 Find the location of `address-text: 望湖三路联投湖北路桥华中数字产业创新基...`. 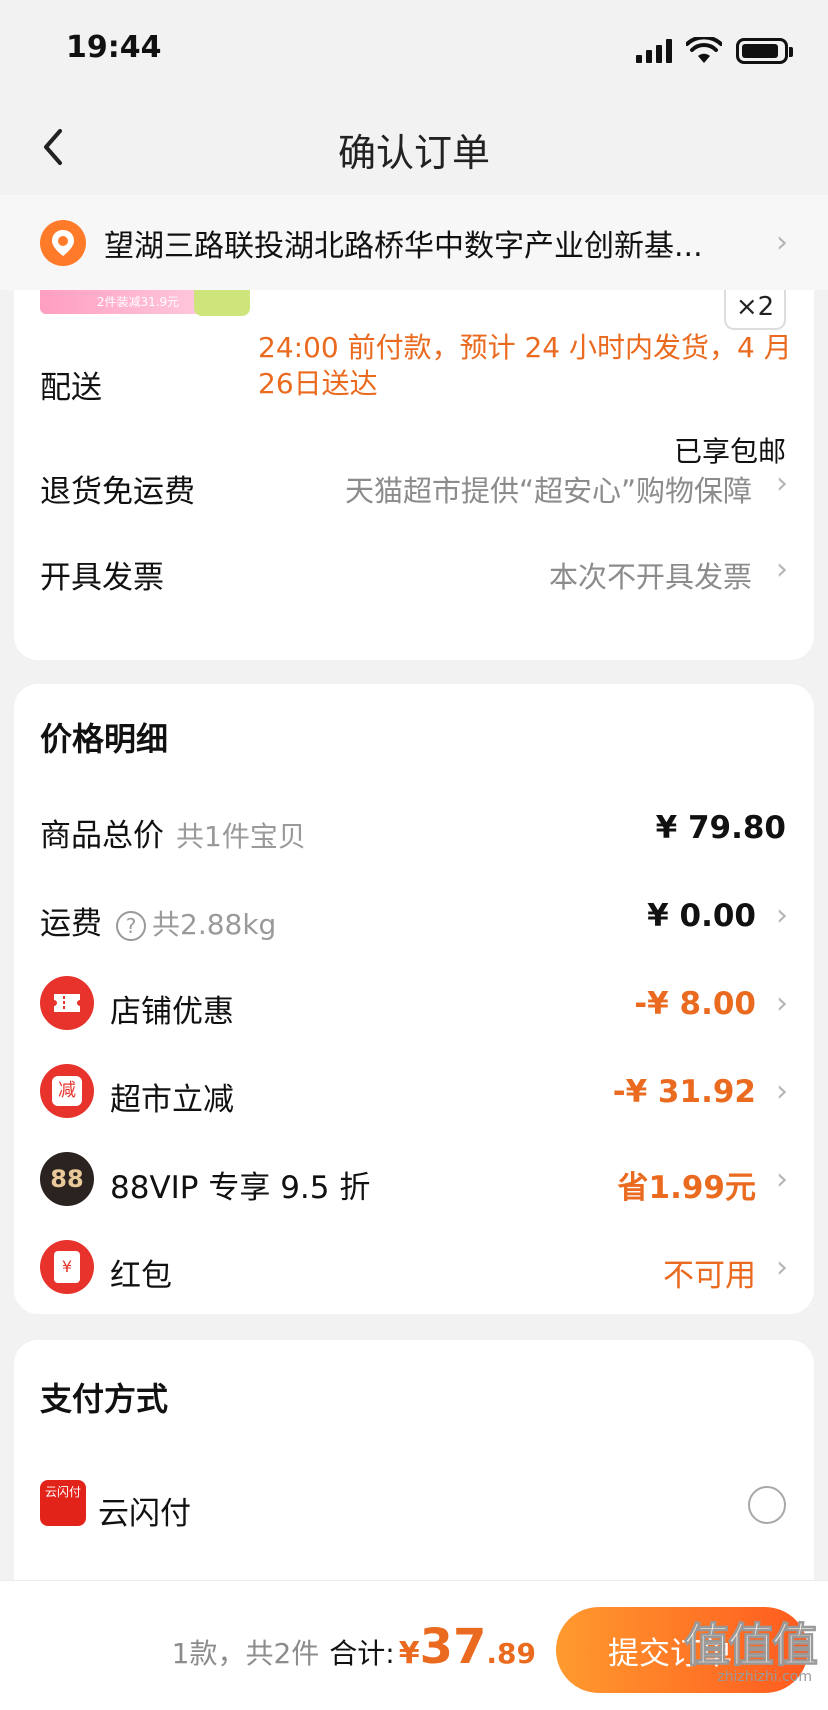

address-text: 望湖三路联投湖北路桥华中数字产业创新基... is located at coordinates (403, 246).